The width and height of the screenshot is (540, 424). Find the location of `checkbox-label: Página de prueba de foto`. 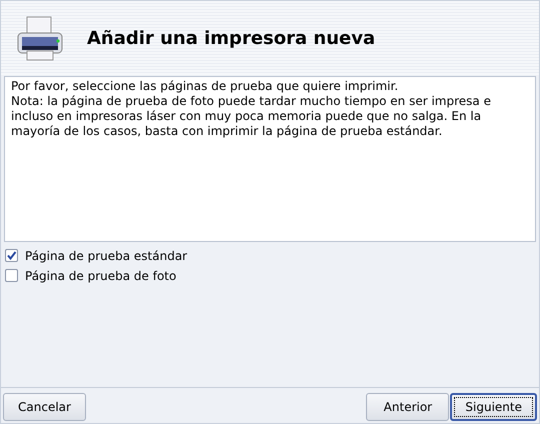

checkbox-label: Página de prueba de foto is located at coordinates (100, 275).